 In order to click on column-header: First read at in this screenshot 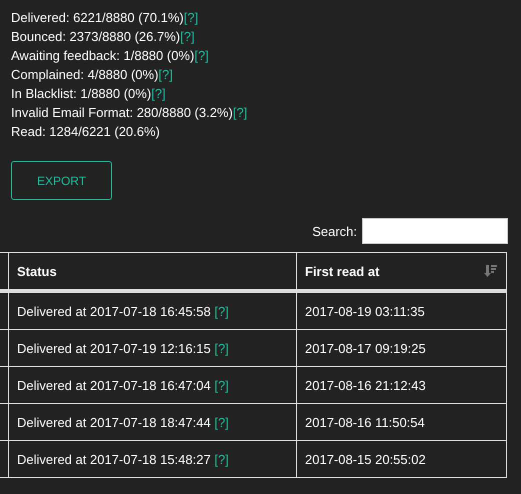, I will do `click(342, 271)`.